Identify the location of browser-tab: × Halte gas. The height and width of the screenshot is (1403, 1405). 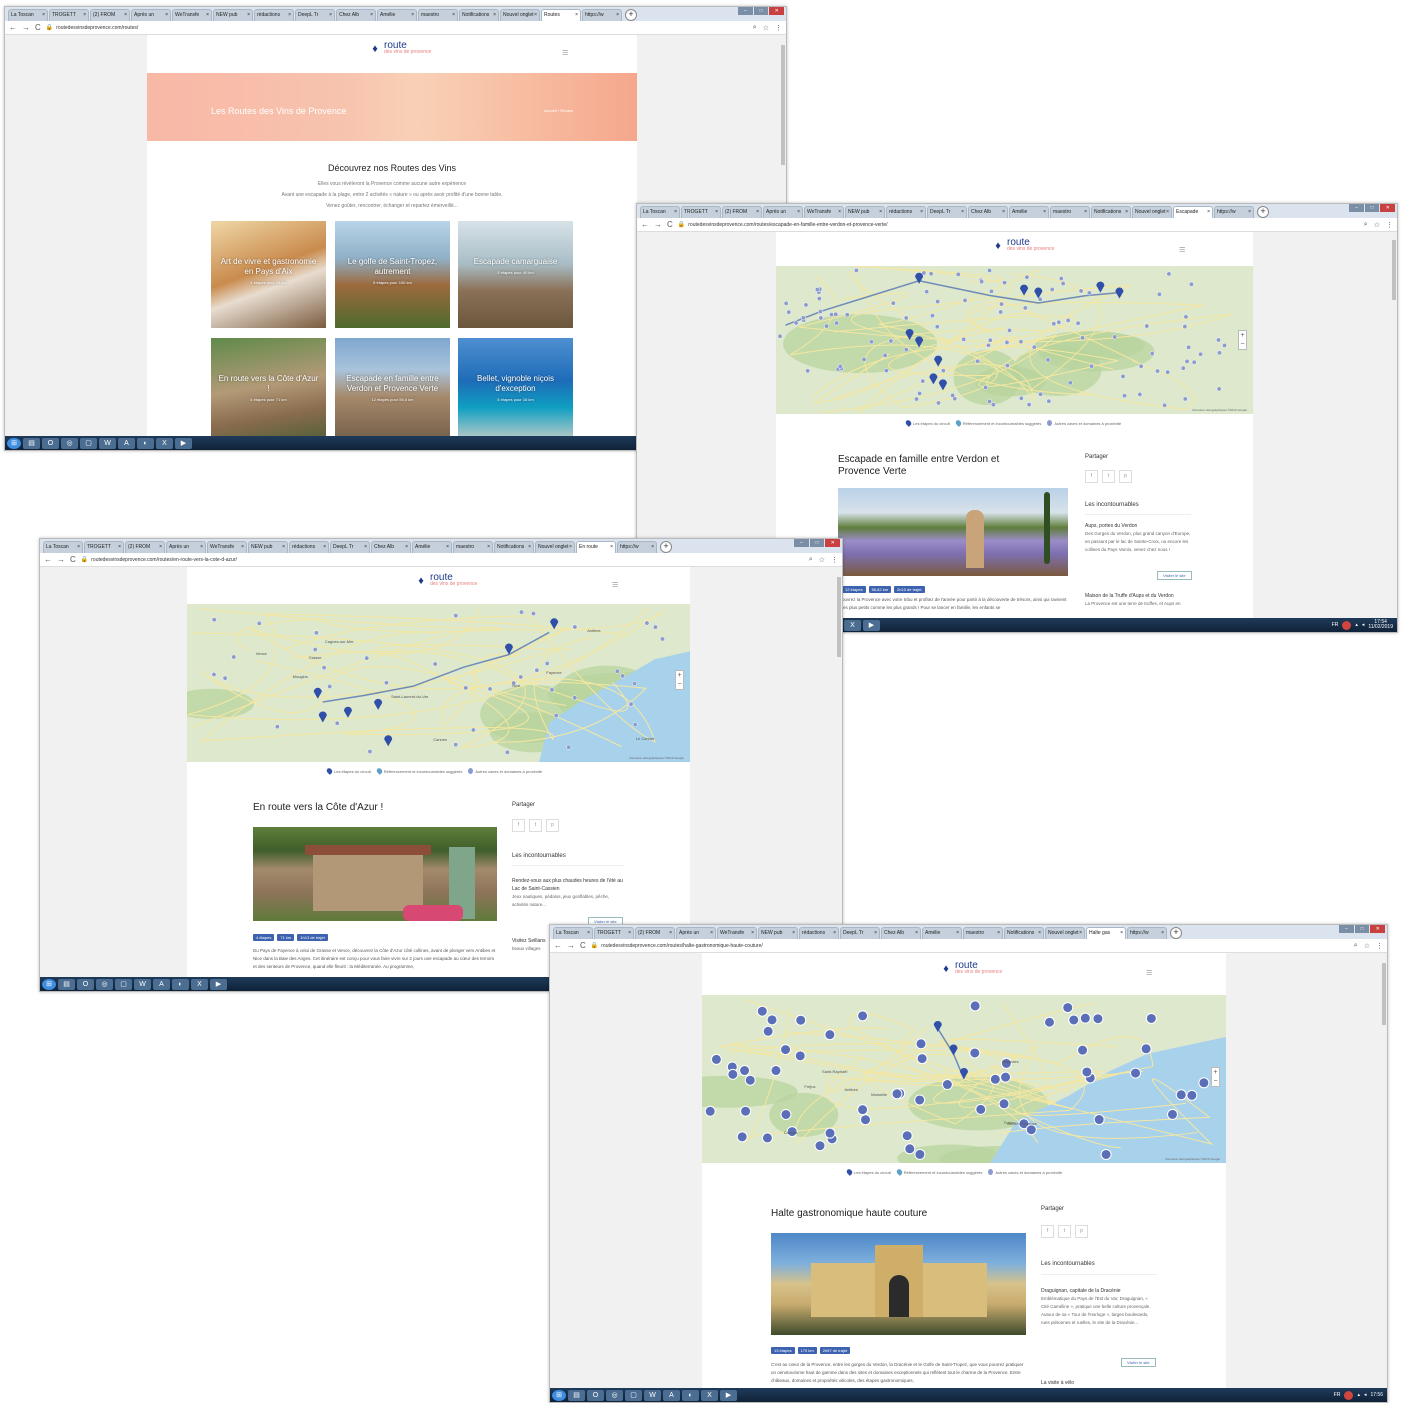
(1106, 933).